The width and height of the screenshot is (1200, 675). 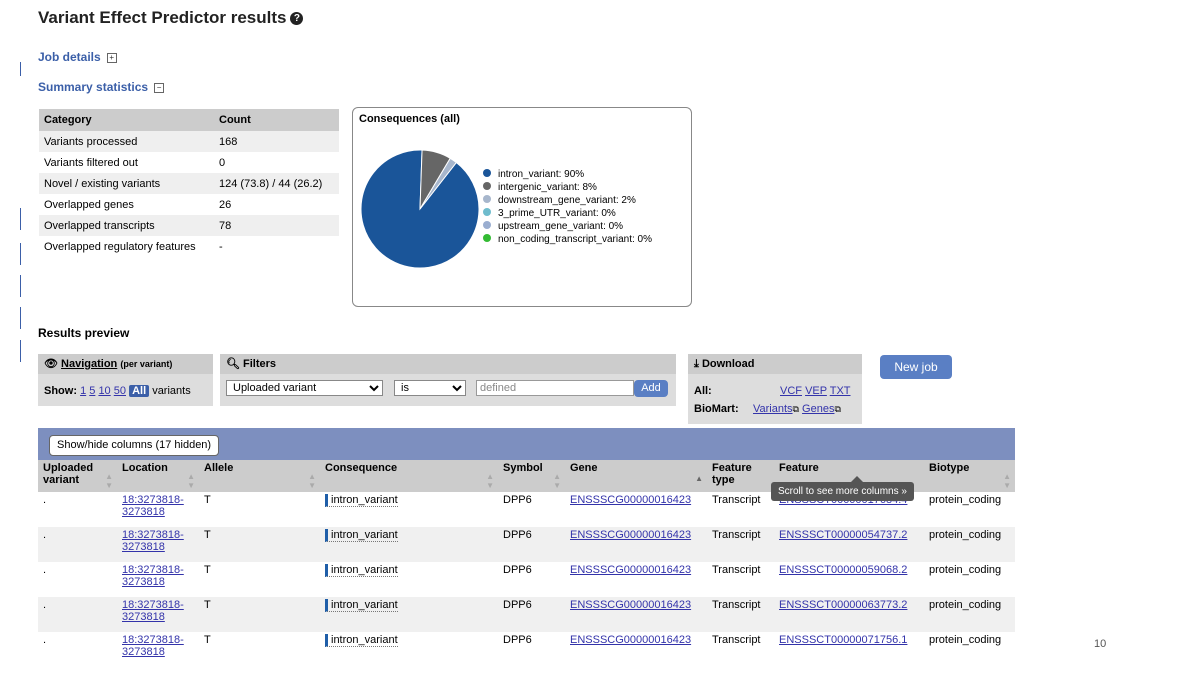 What do you see at coordinates (304, 388) in the screenshot?
I see `filter-field-select: Uploaded variant` at bounding box center [304, 388].